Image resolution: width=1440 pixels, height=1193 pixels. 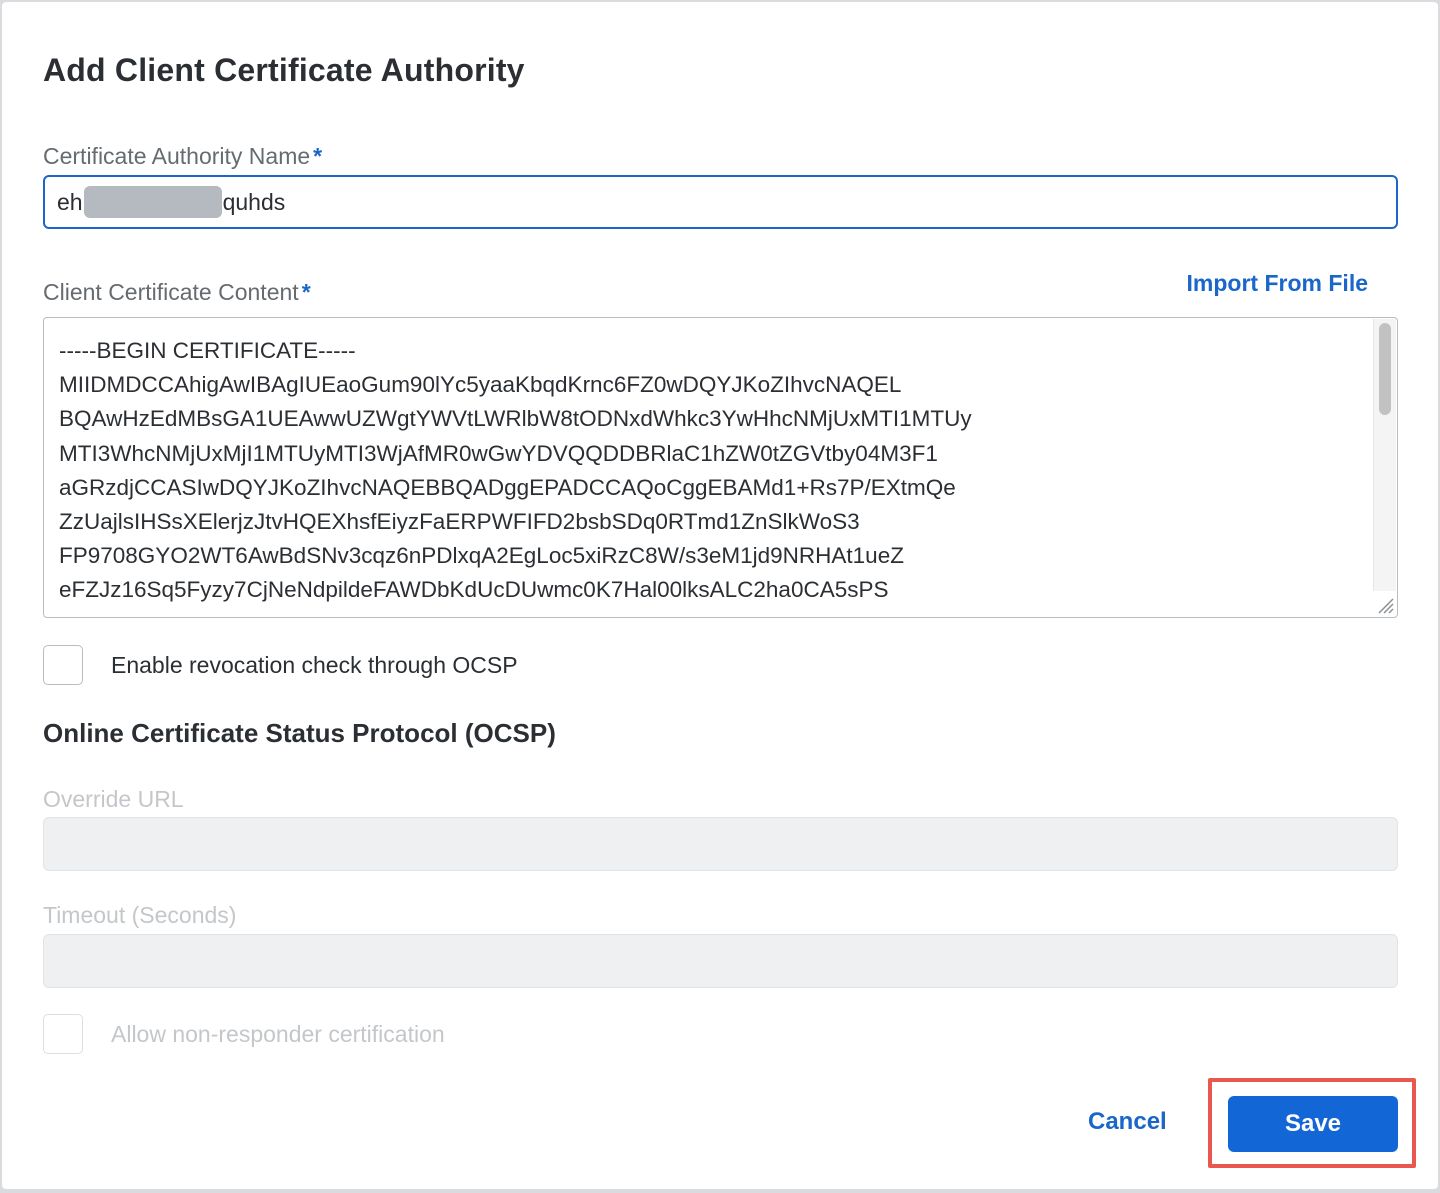 What do you see at coordinates (254, 201) in the screenshot?
I see `ca-name-value-suffix: quhds` at bounding box center [254, 201].